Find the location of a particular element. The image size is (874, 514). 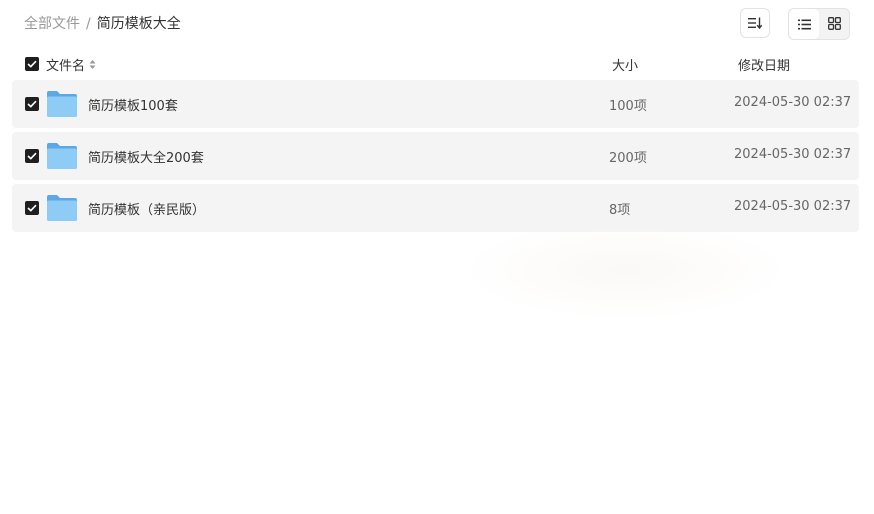

list-view-icon is located at coordinates (804, 24).